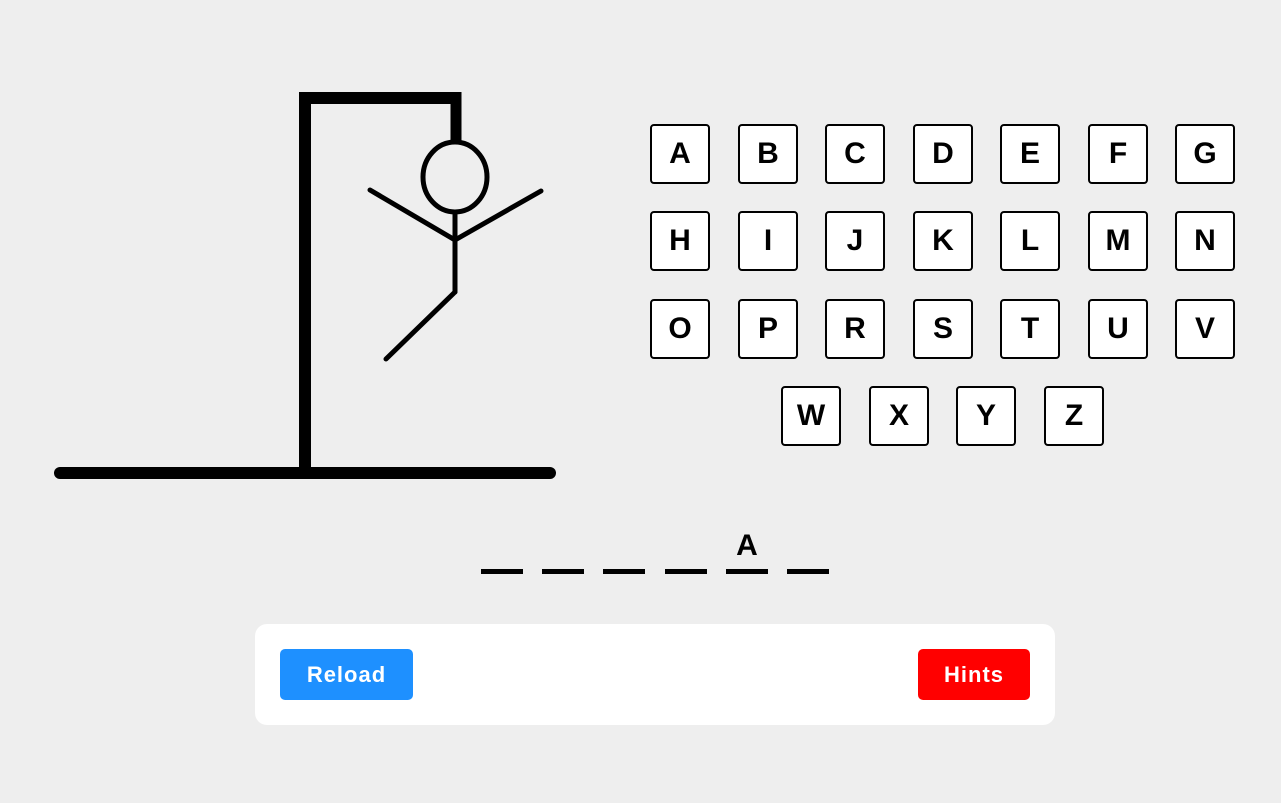 Image resolution: width=1281 pixels, height=803 pixels. I want to click on key-v: V, so click(1205, 329).